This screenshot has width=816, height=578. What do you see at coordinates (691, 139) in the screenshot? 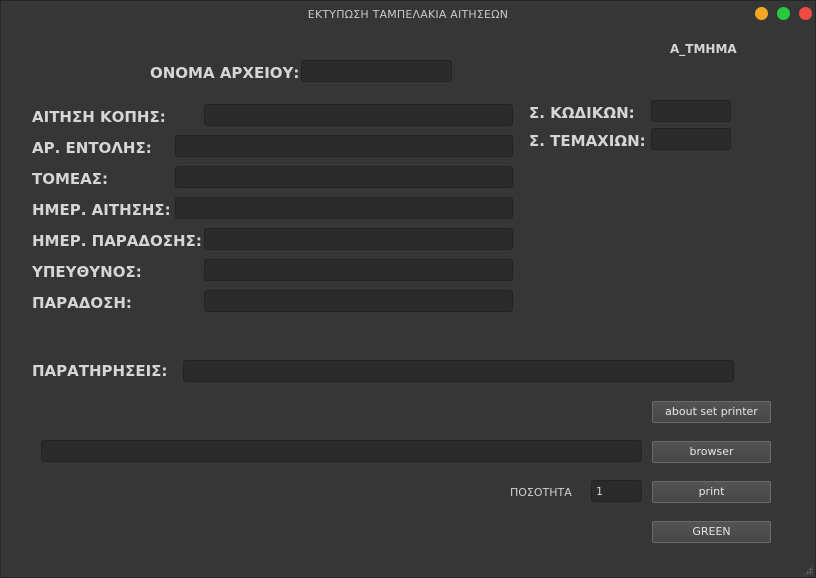
I see `total-pieces-input` at bounding box center [691, 139].